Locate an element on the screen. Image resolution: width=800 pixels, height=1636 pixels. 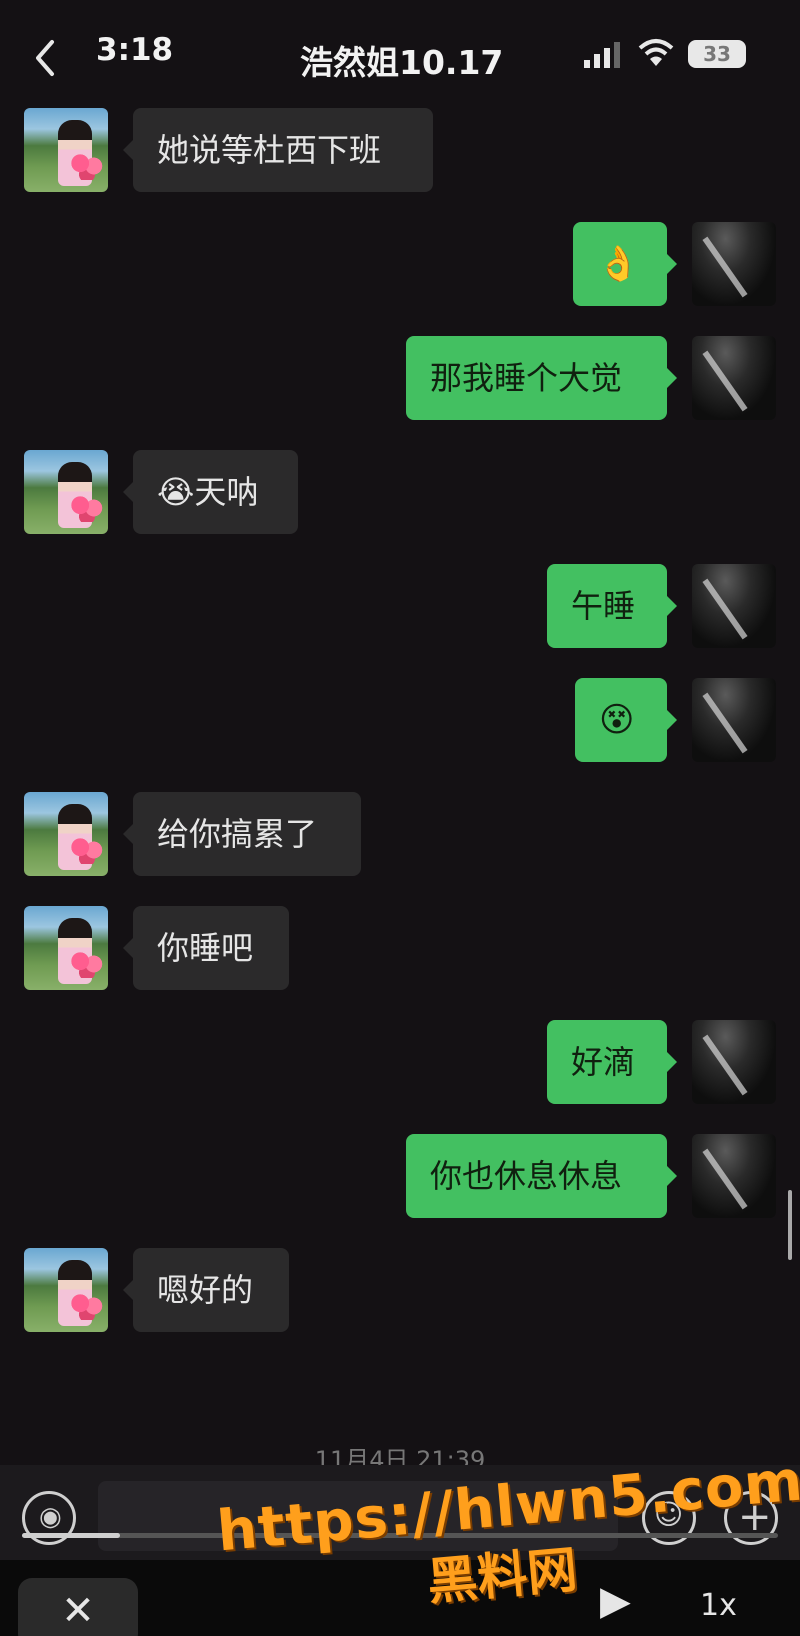
scrollbar is located at coordinates (790, 1225).